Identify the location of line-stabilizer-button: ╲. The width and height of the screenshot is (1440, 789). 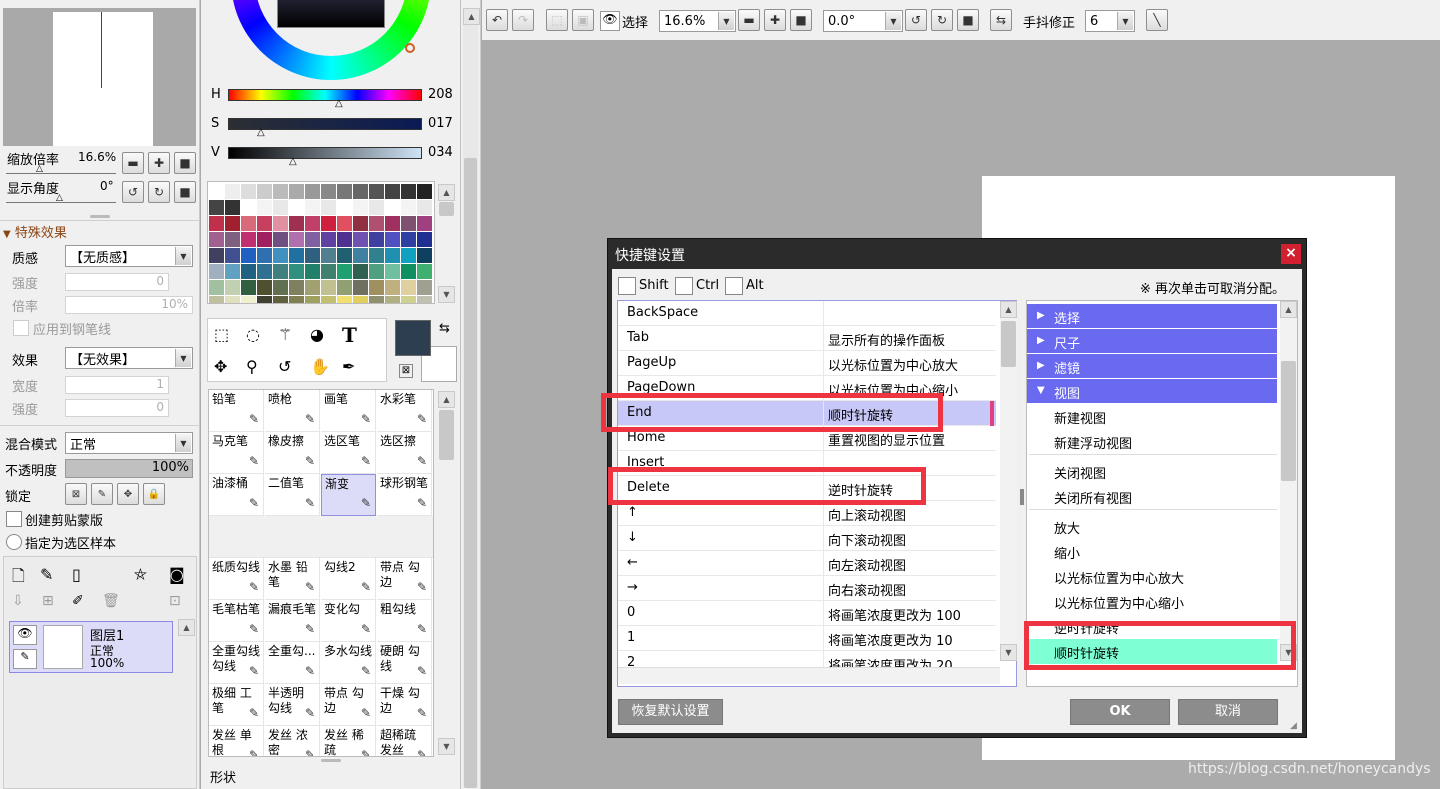
(1157, 20).